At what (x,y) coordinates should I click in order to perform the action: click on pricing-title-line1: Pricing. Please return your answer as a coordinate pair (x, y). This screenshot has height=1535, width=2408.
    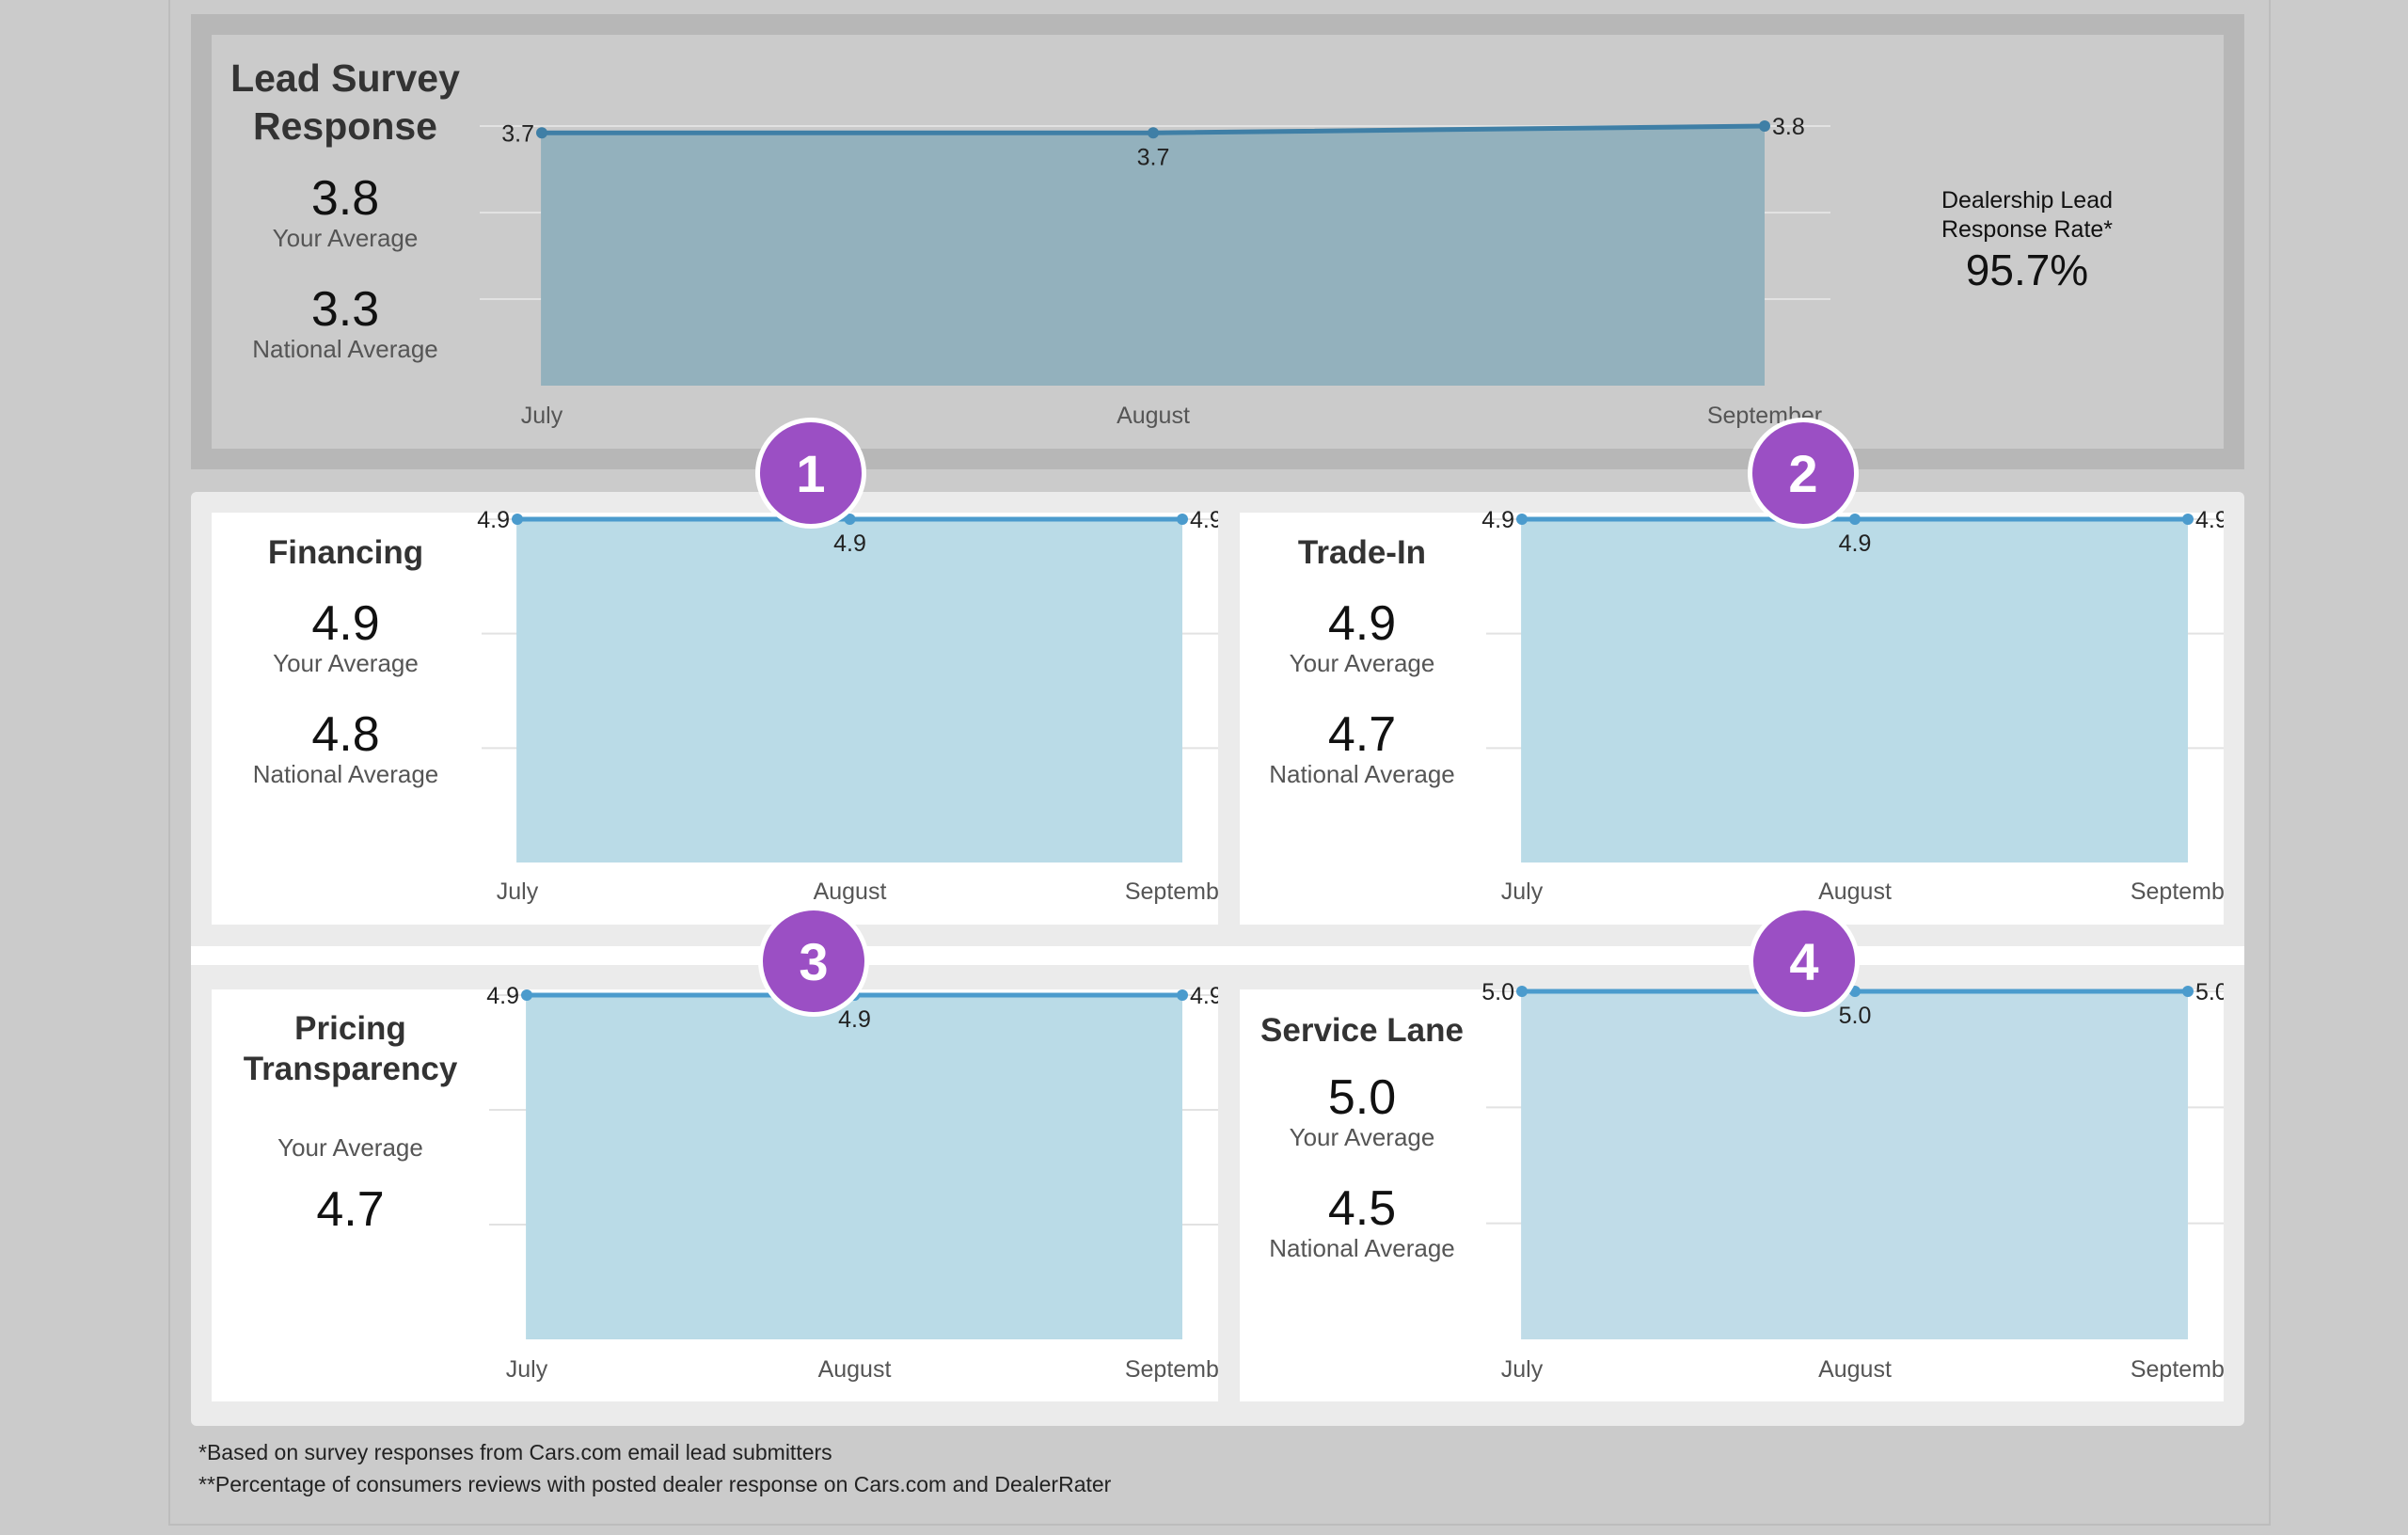
    Looking at the image, I should click on (350, 1028).